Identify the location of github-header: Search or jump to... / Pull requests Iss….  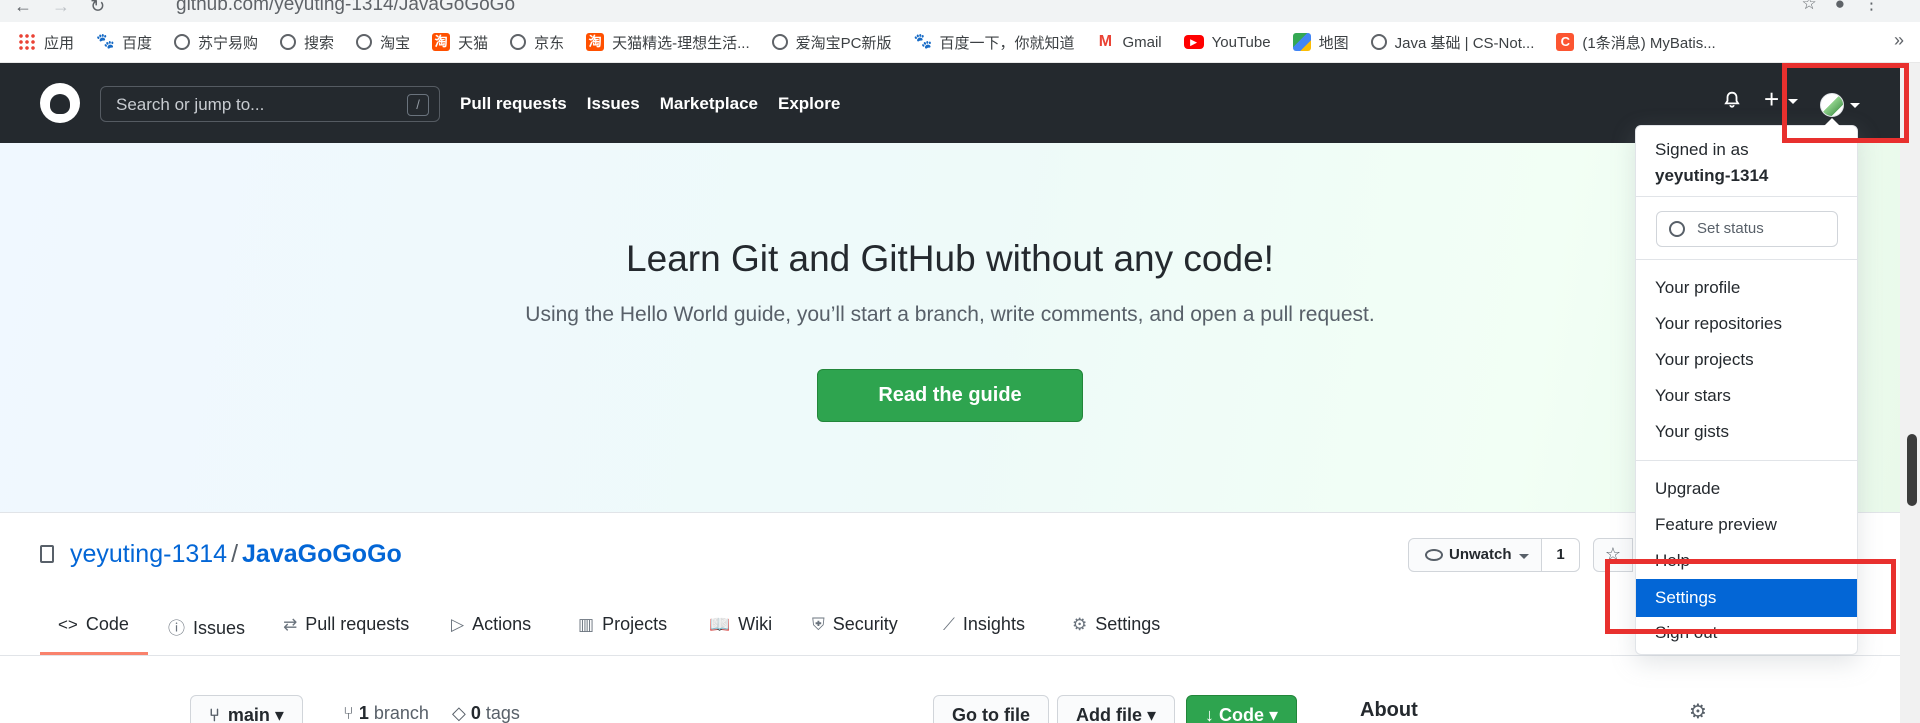
(950, 103).